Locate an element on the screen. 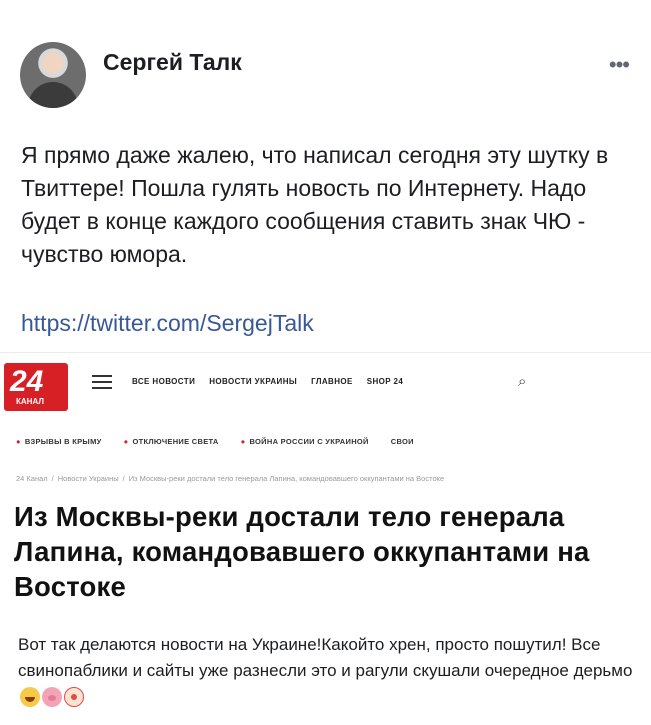 The image size is (651, 725). avatar is located at coordinates (53, 75).